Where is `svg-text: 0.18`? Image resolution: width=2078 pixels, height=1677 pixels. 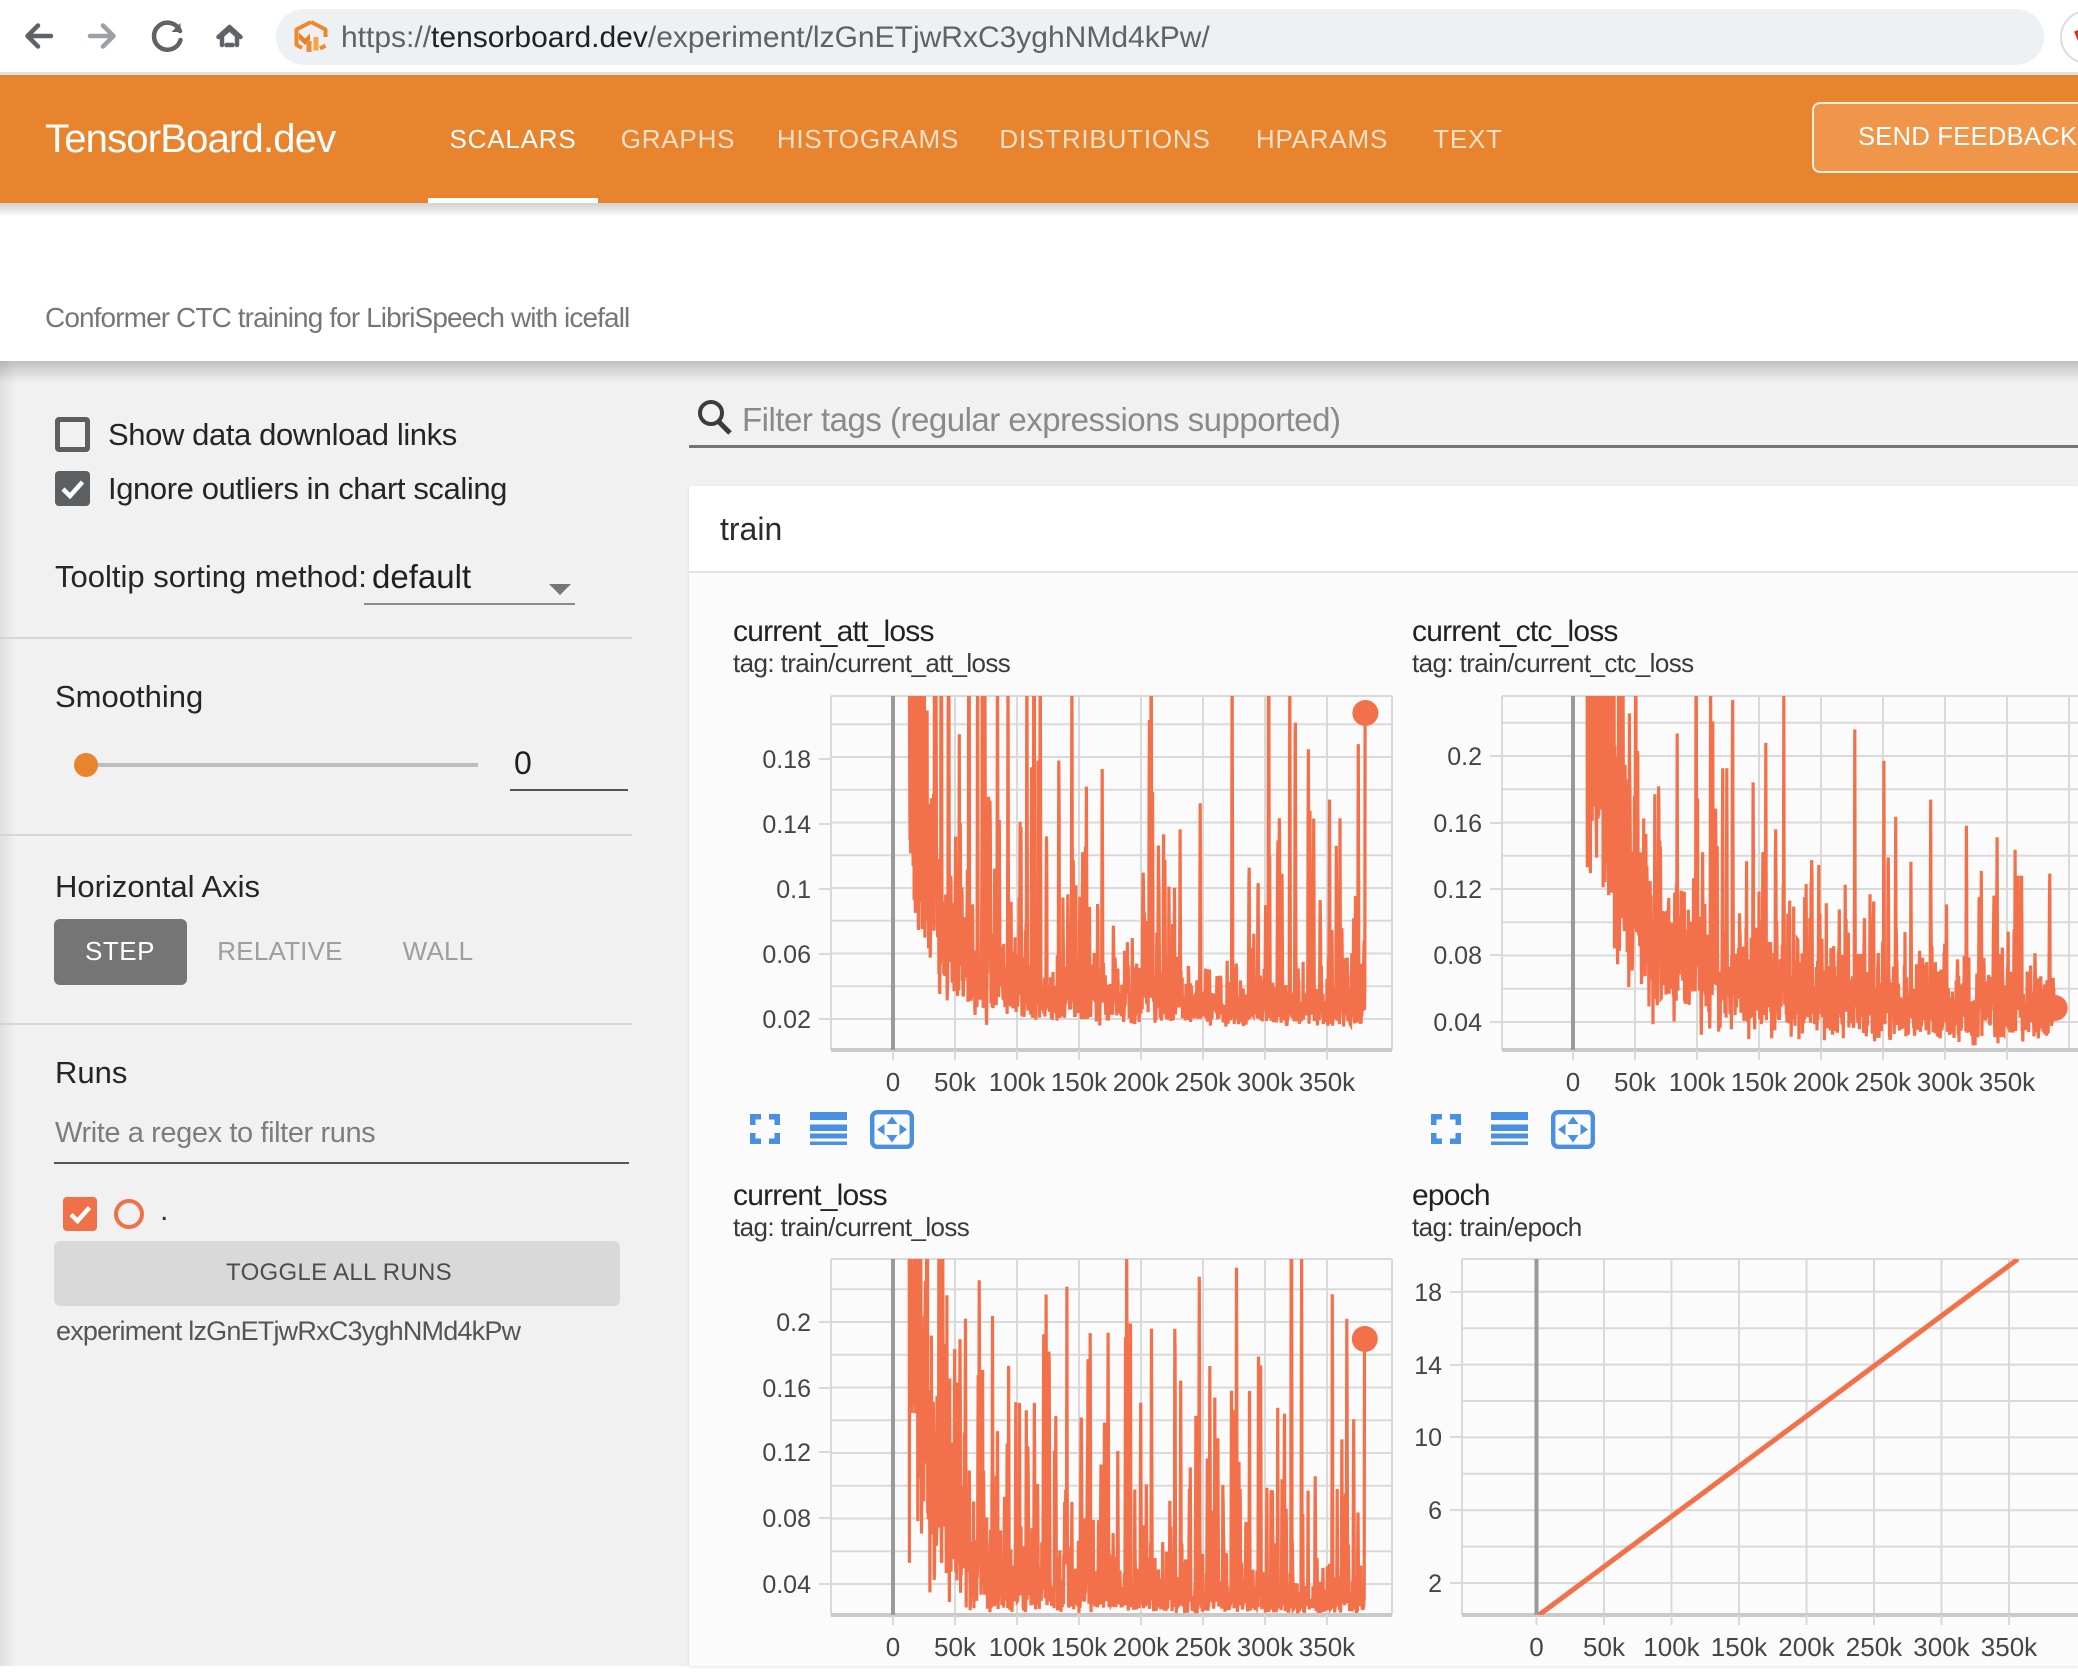 svg-text: 0.18 is located at coordinates (786, 760).